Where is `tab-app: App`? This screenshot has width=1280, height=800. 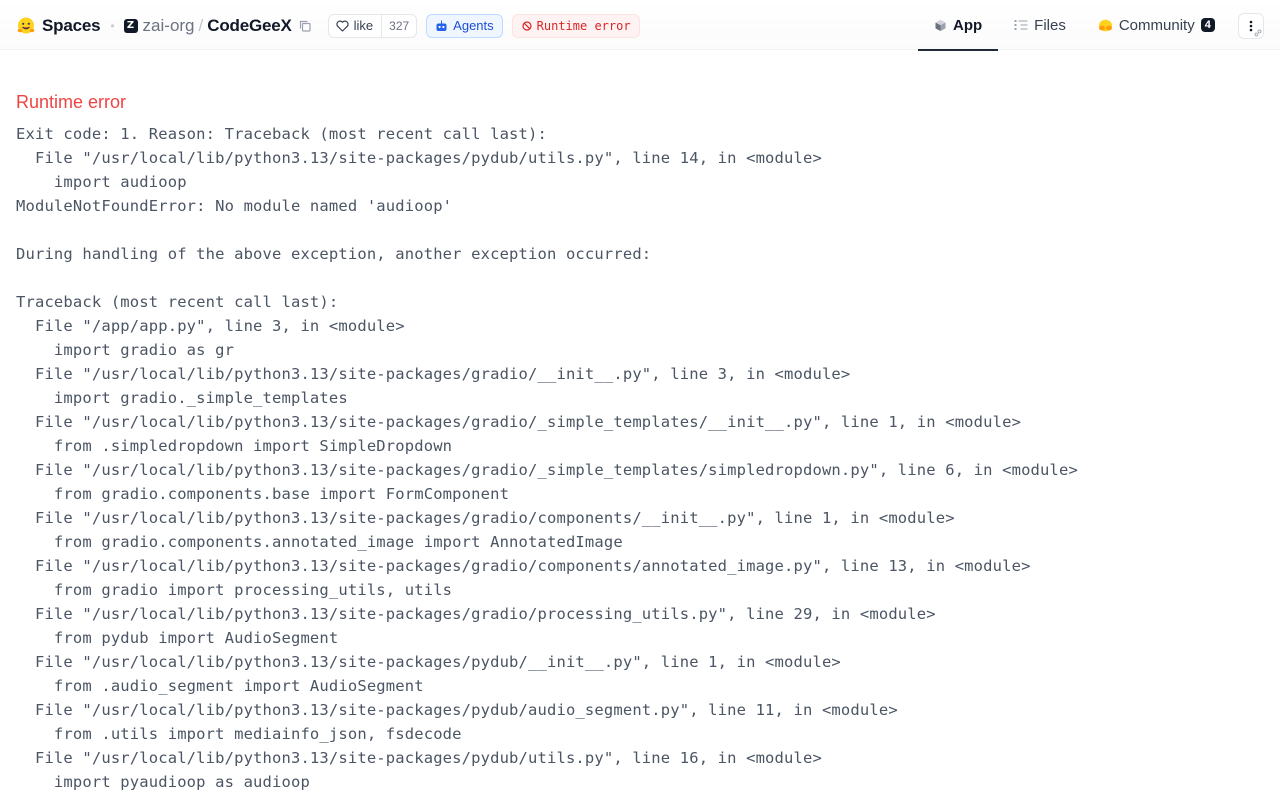
tab-app: App is located at coordinates (958, 25).